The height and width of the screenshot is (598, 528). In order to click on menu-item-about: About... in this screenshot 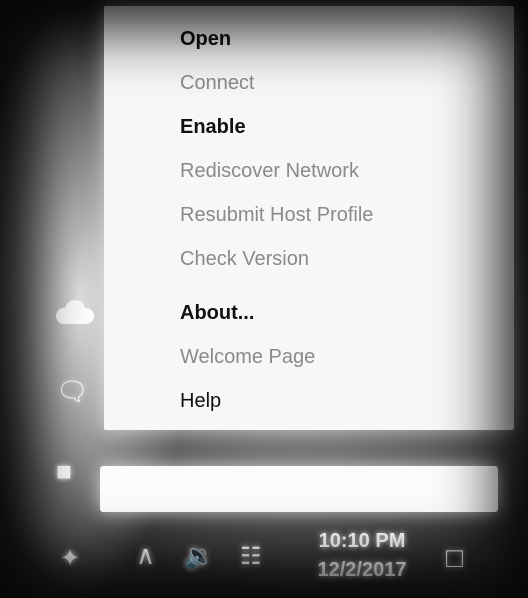, I will do `click(217, 313)`.